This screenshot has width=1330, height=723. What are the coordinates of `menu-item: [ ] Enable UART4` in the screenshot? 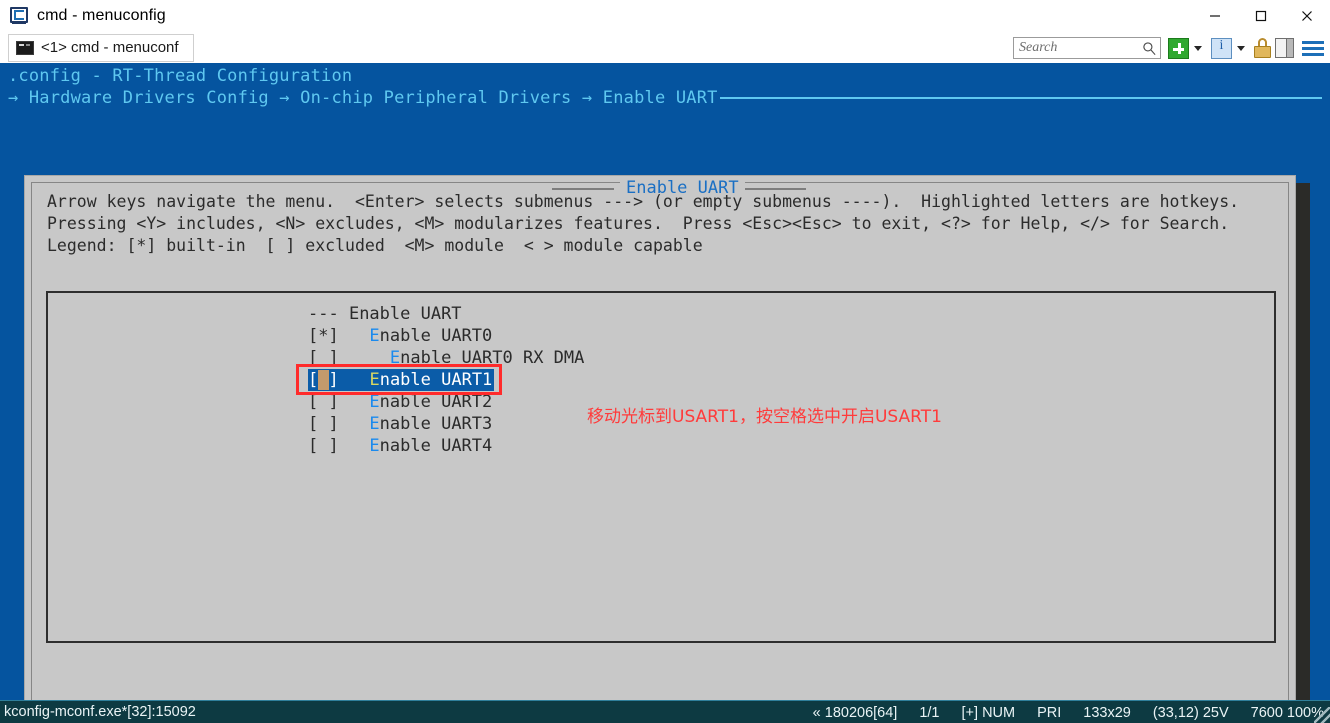 It's located at (446, 446).